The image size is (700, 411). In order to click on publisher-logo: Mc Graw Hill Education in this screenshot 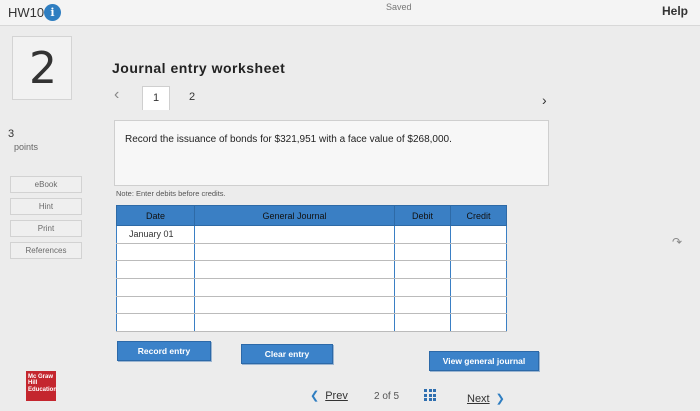, I will do `click(41, 386)`.